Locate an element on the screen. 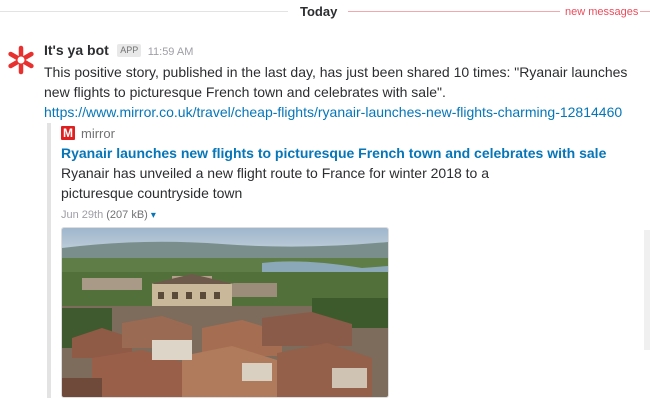 The width and height of the screenshot is (650, 417). day-label: Today is located at coordinates (319, 11).